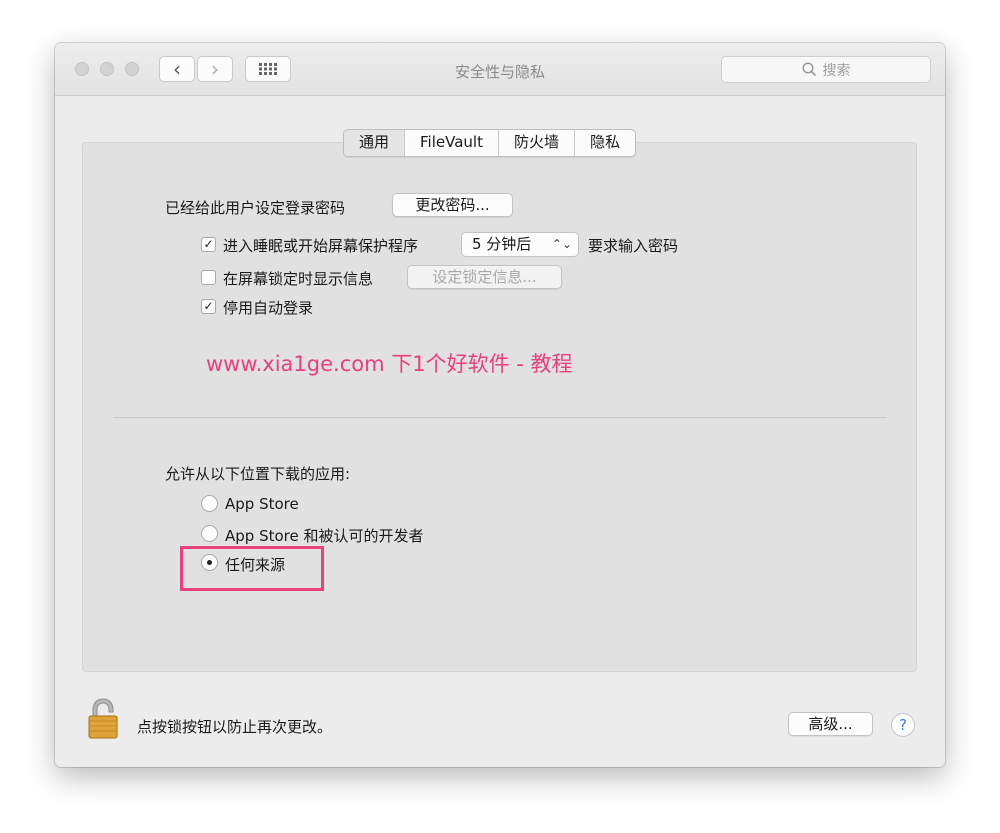 The height and width of the screenshot is (833, 1000). I want to click on title-bar: ‹ › 安全性与隐私 搜索, so click(500, 69).